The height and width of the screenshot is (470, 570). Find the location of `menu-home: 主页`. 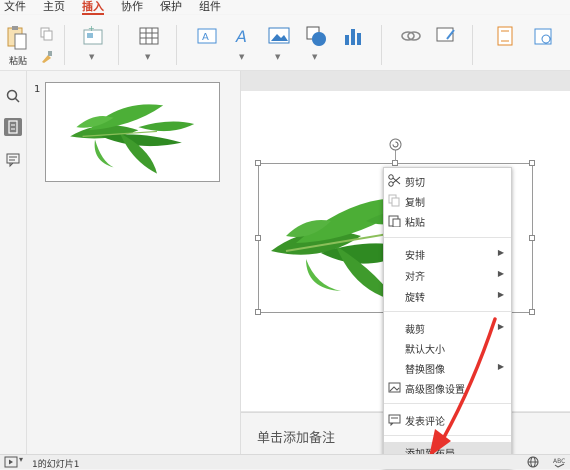

menu-home: 主页 is located at coordinates (54, 6).